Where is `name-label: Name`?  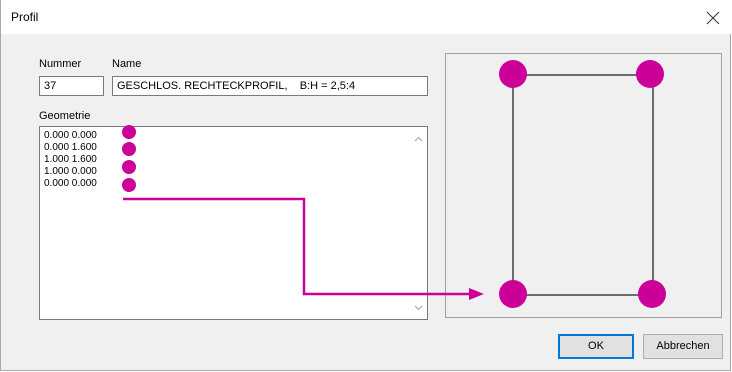 name-label: Name is located at coordinates (127, 64).